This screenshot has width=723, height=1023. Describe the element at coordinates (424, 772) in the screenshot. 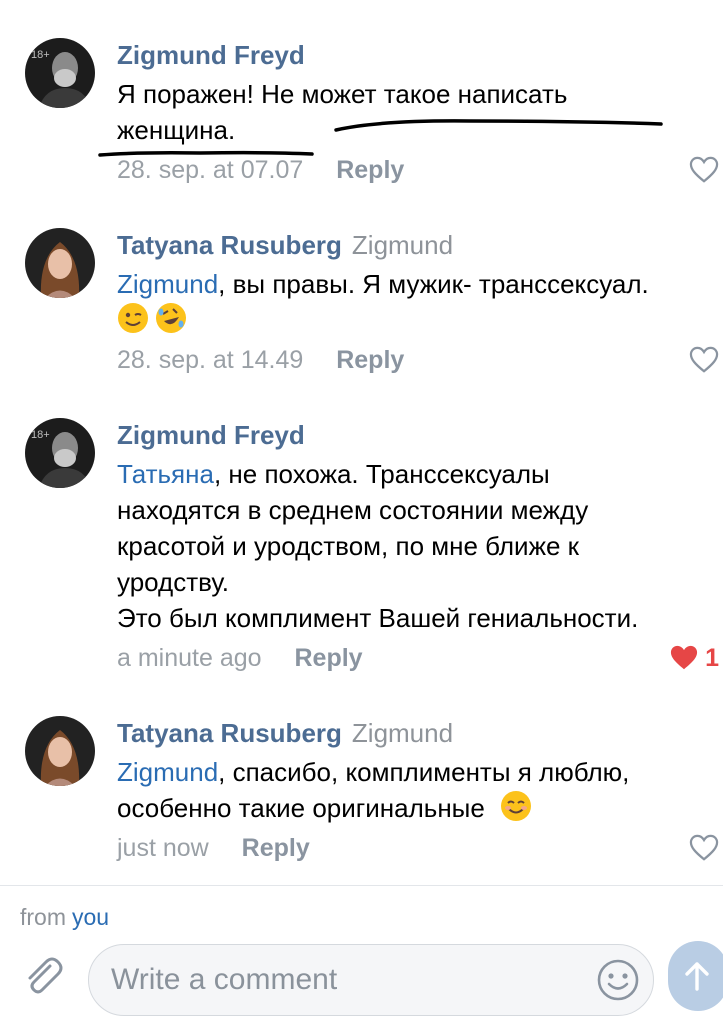

I see `comment-text-line: , спасибо, комплименты я люблю,` at that location.